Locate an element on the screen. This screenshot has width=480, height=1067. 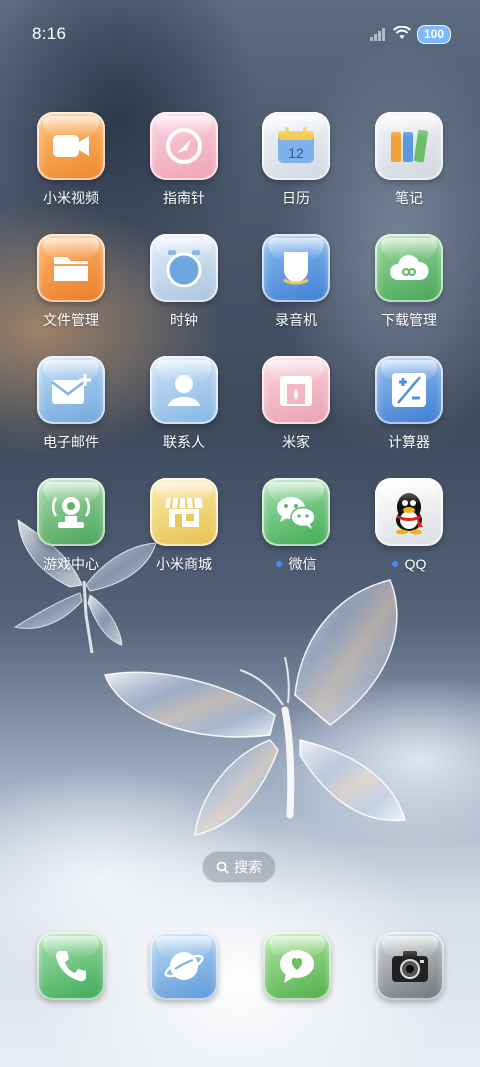
app-xiaomi-video: 小米视频 is located at coordinates (71, 159).